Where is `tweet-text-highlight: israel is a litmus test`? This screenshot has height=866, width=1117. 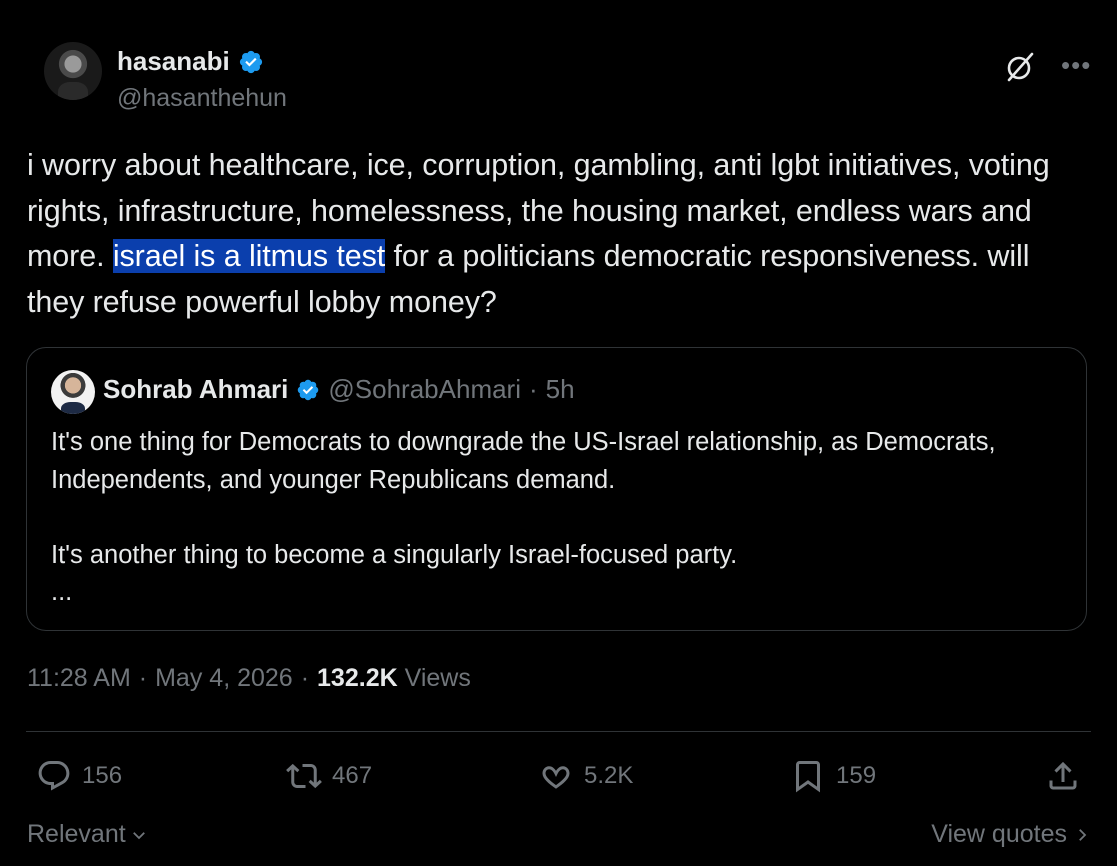
tweet-text-highlight: israel is a litmus test is located at coordinates (249, 256).